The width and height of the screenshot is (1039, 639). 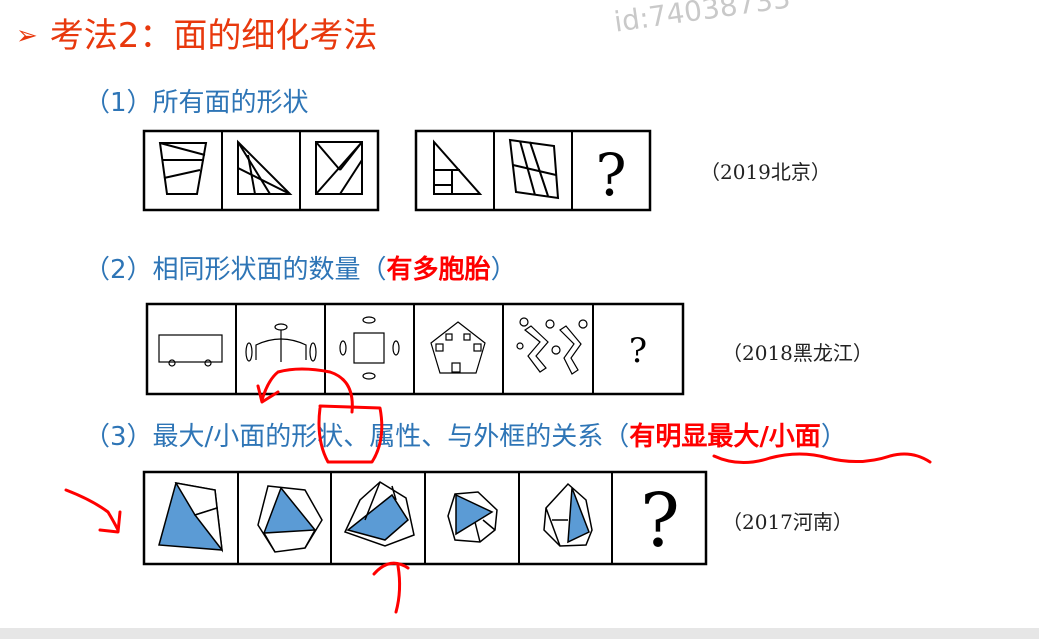 What do you see at coordinates (610, 175) in the screenshot?
I see `puzzle-1-question-mark: ?` at bounding box center [610, 175].